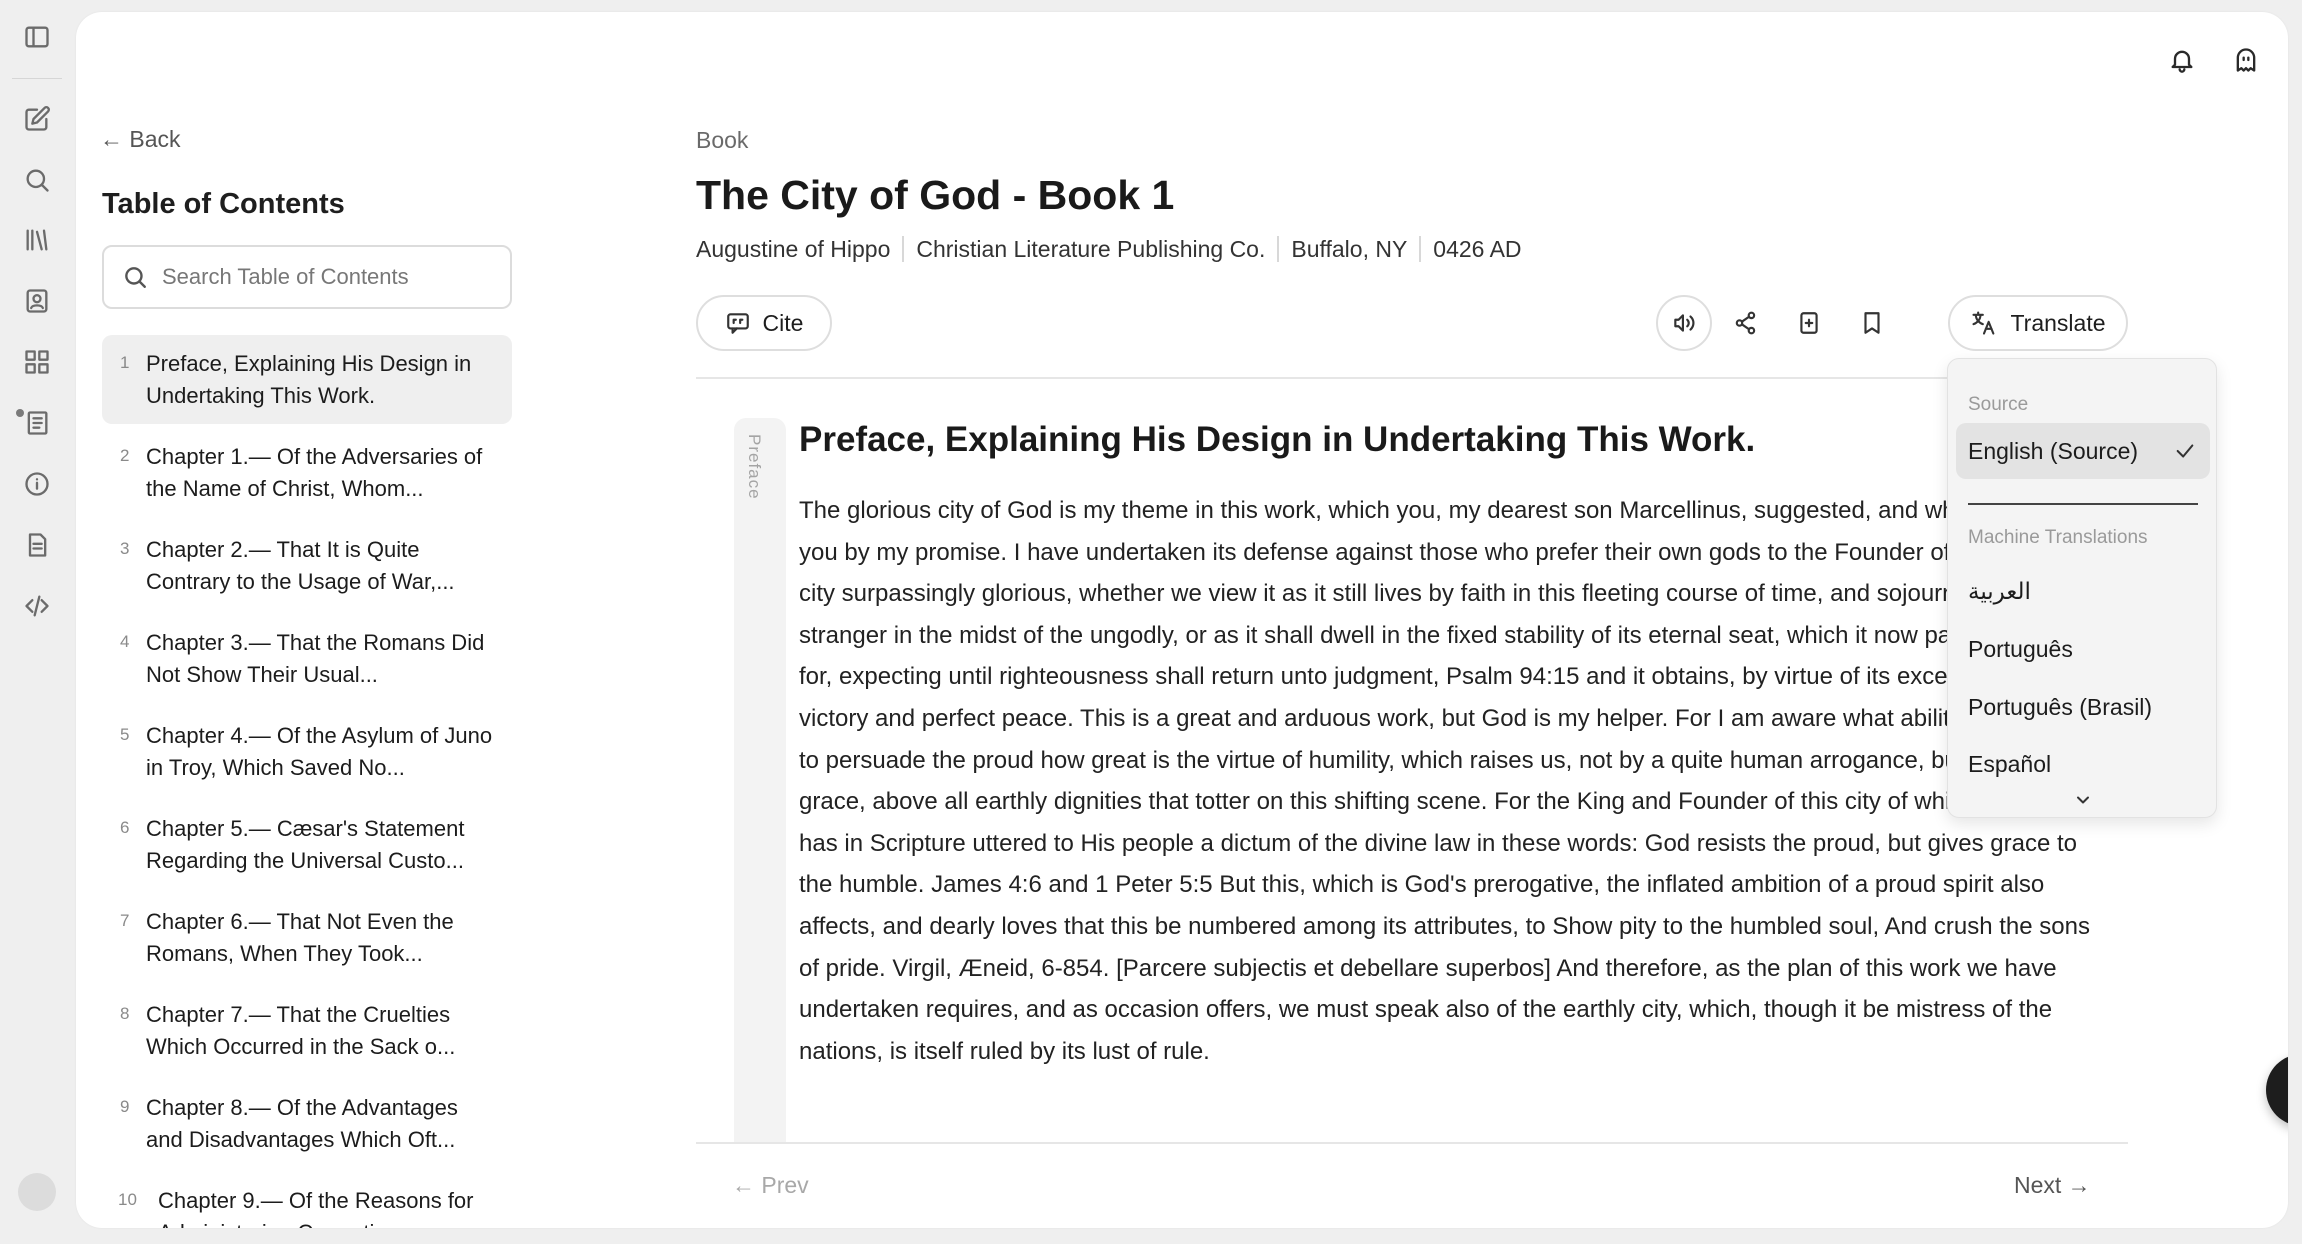  What do you see at coordinates (2058, 537) in the screenshot?
I see `machine-translations-heading: Machine Translations` at bounding box center [2058, 537].